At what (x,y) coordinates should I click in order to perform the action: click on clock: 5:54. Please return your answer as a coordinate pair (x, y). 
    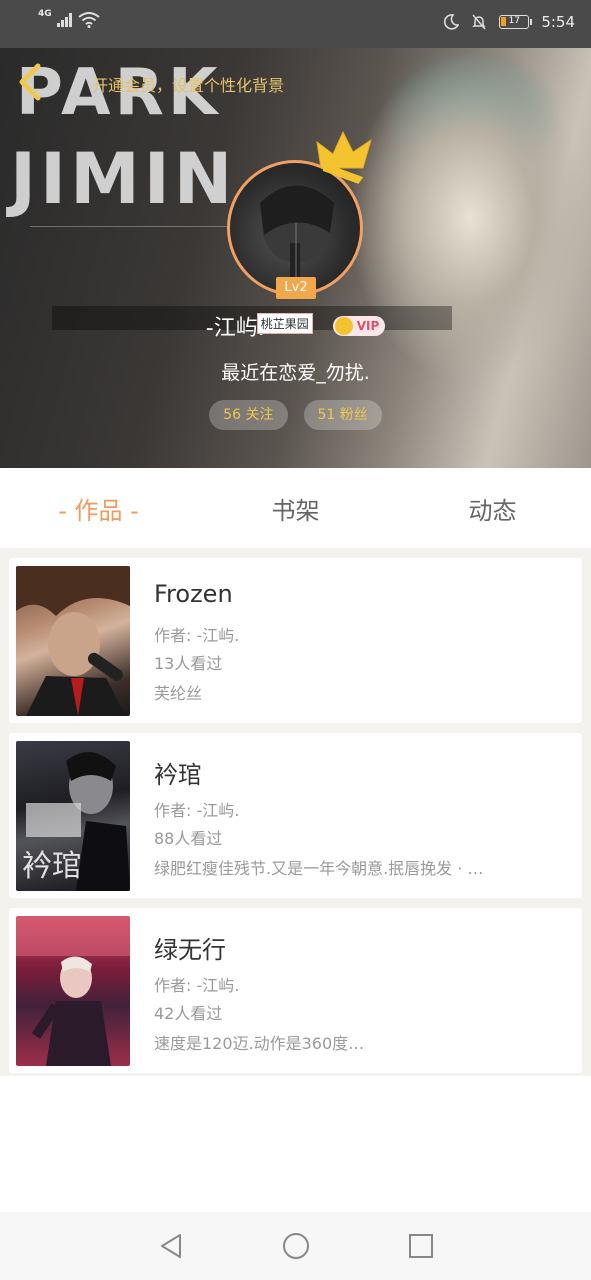
    Looking at the image, I should click on (558, 22).